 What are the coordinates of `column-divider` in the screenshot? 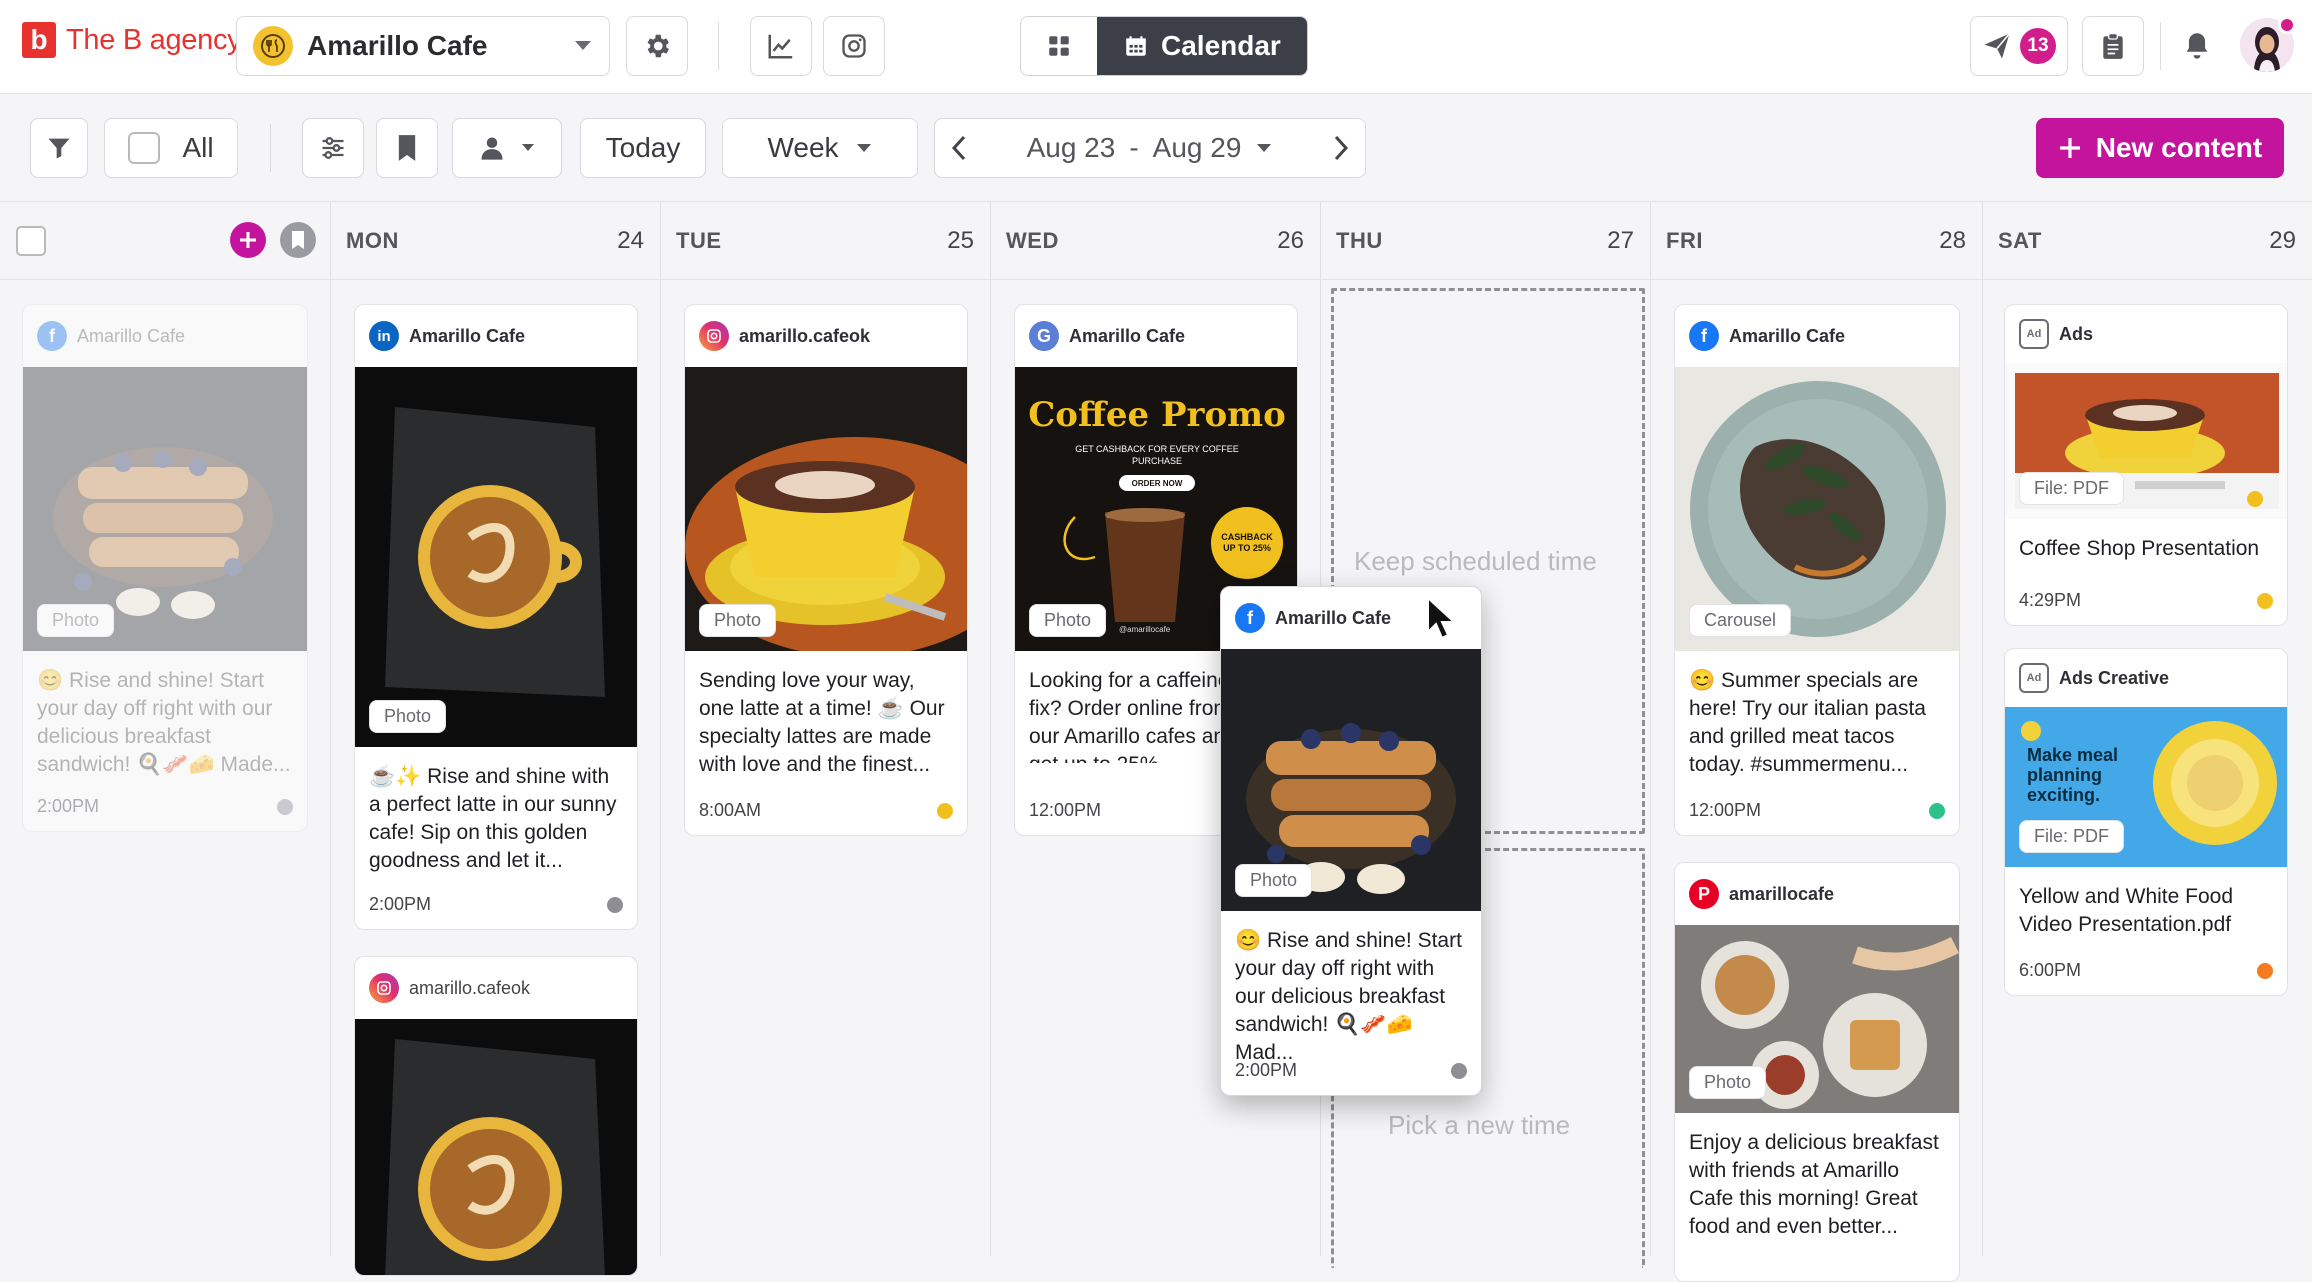 It's located at (990, 729).